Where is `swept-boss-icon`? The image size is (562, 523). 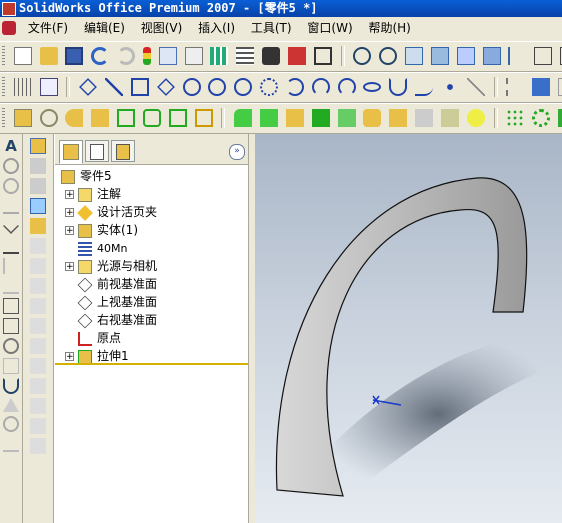
swept-boss-icon is located at coordinates (74, 118).